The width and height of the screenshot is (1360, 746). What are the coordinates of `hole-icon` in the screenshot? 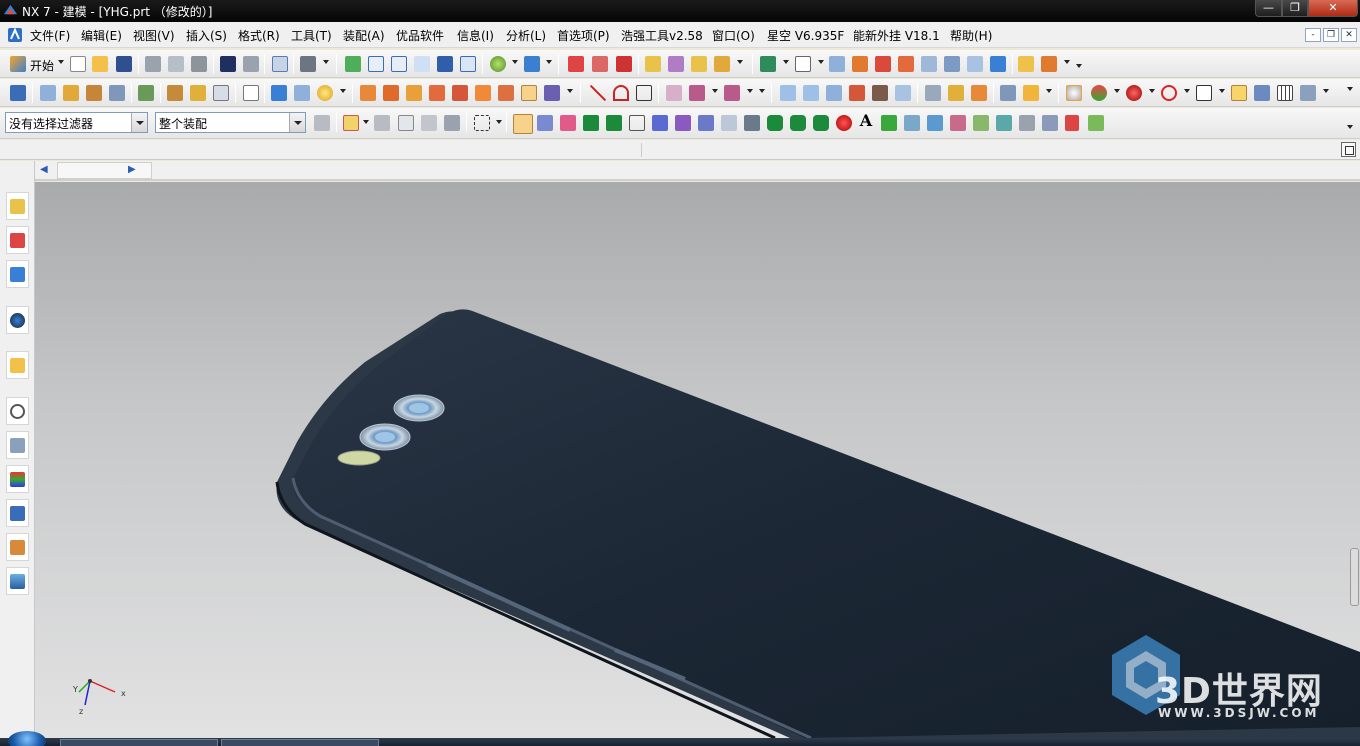 It's located at (906, 64).